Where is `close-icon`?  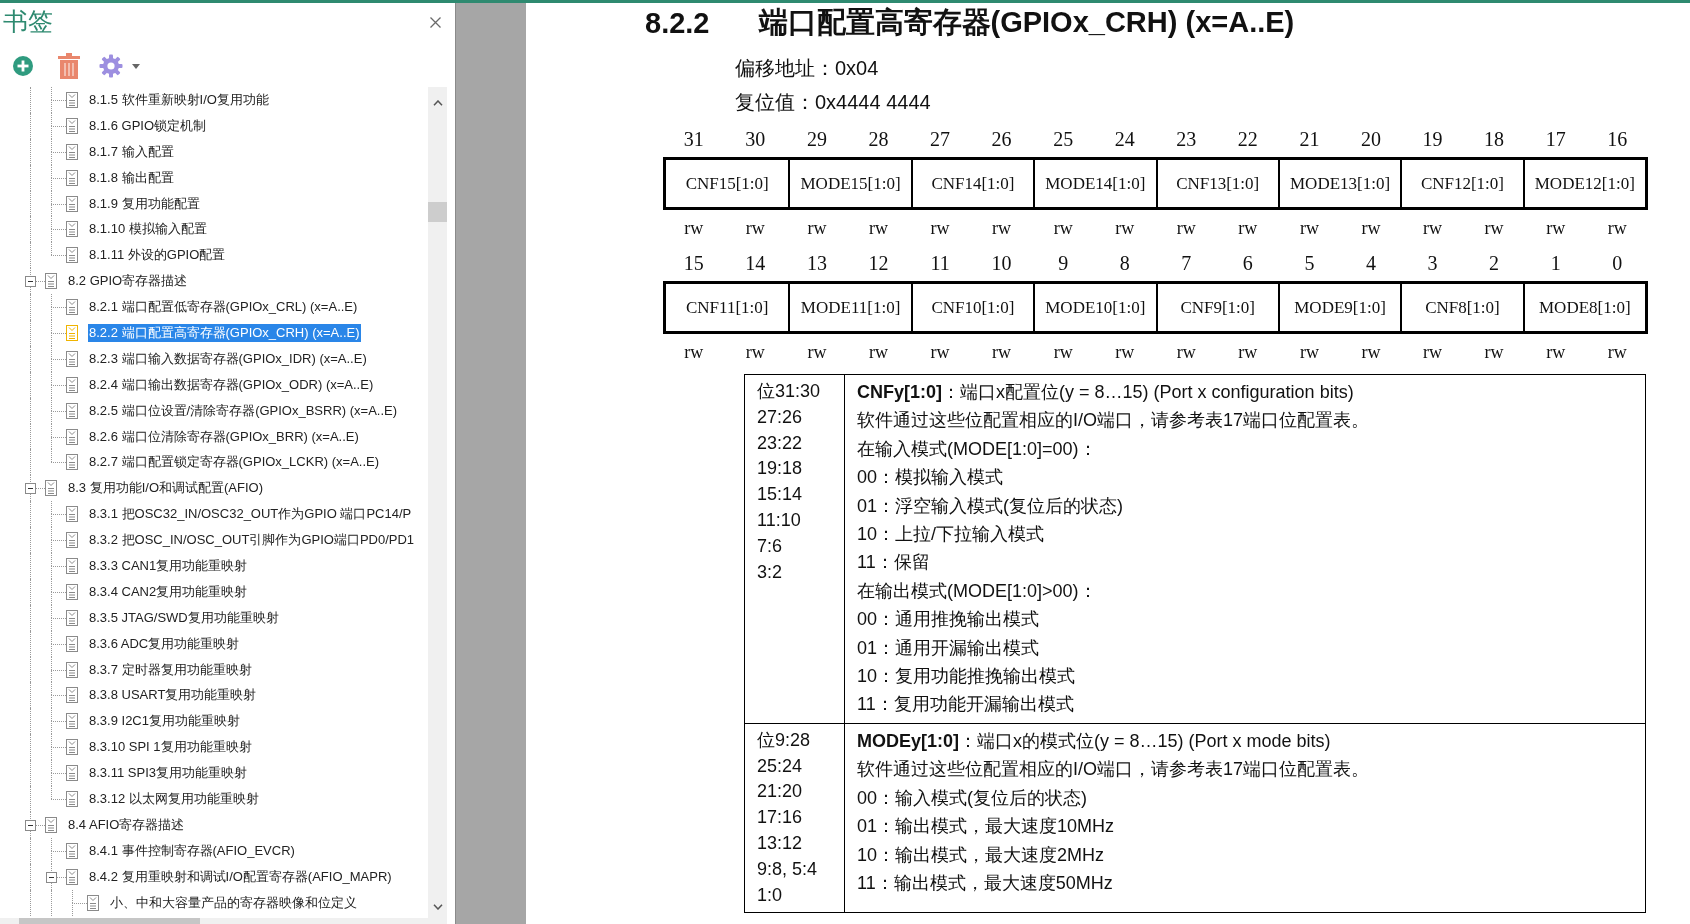
close-icon is located at coordinates (435, 22).